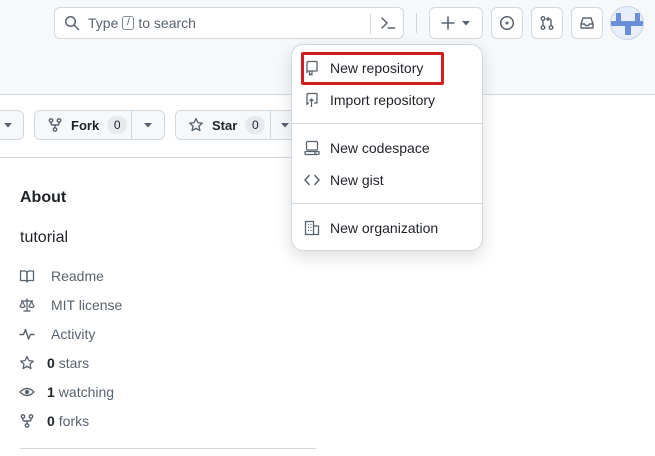 Image resolution: width=655 pixels, height=456 pixels. What do you see at coordinates (456, 23) in the screenshot?
I see `create-new-button` at bounding box center [456, 23].